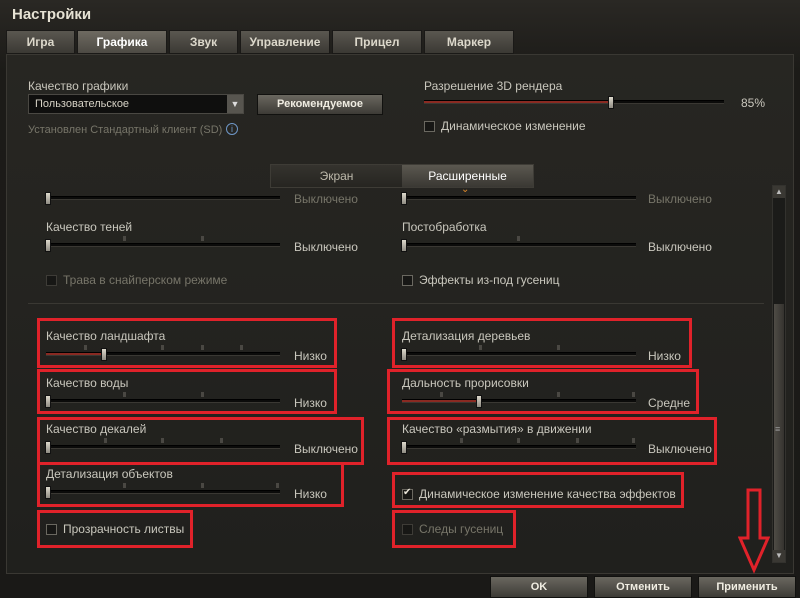 The height and width of the screenshot is (598, 800). Describe the element at coordinates (779, 192) in the screenshot. I see `scroll-up-icon: ▲` at that location.